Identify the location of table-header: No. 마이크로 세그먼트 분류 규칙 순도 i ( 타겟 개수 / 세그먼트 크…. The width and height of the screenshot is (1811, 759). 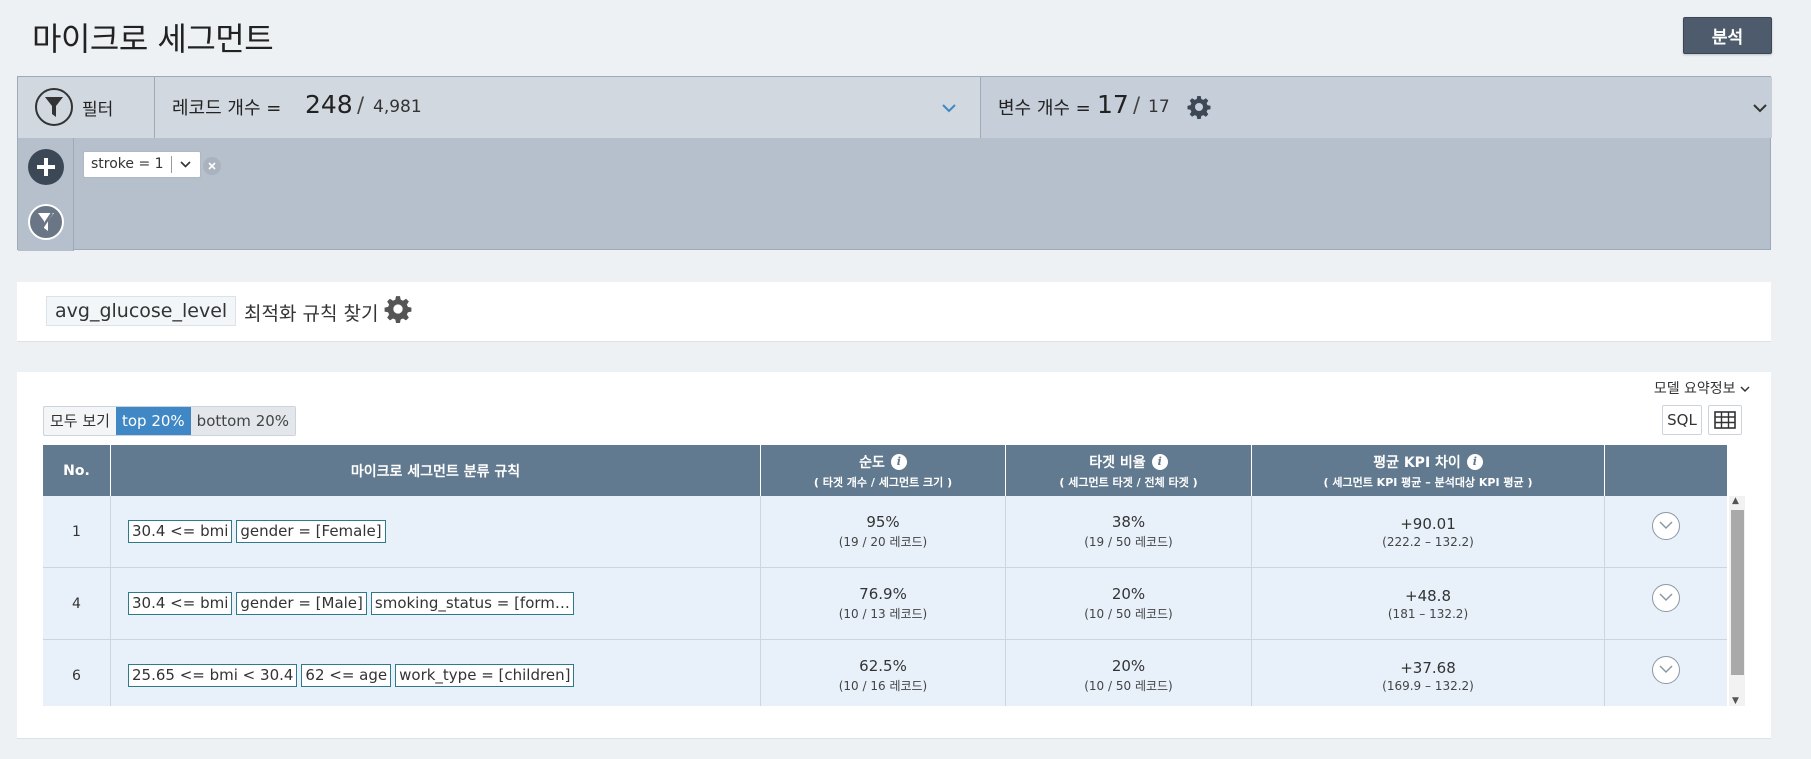
(885, 470).